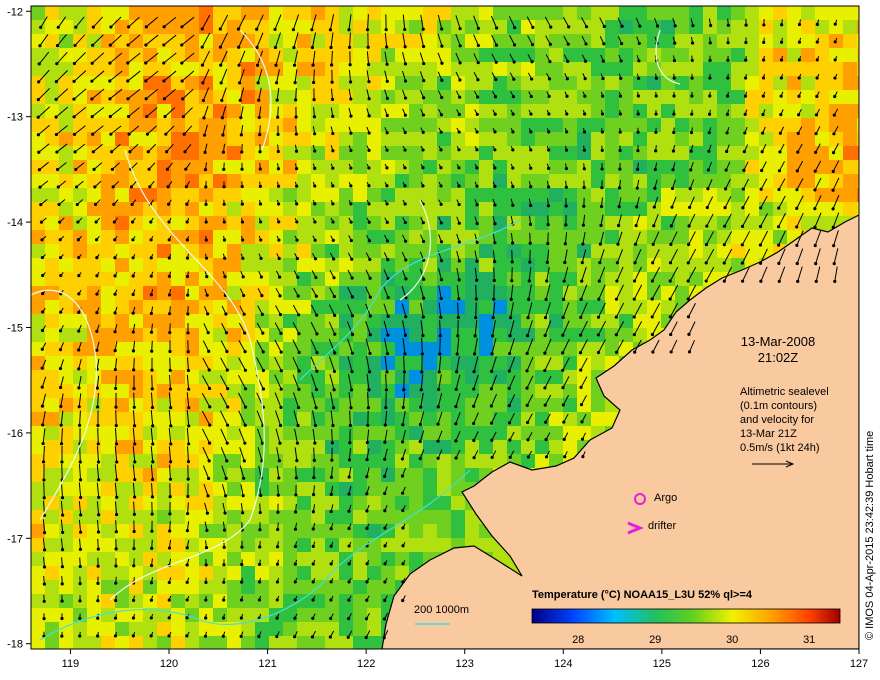  Describe the element at coordinates (366, 664) in the screenshot. I see `lon-tick-label: 122` at that location.